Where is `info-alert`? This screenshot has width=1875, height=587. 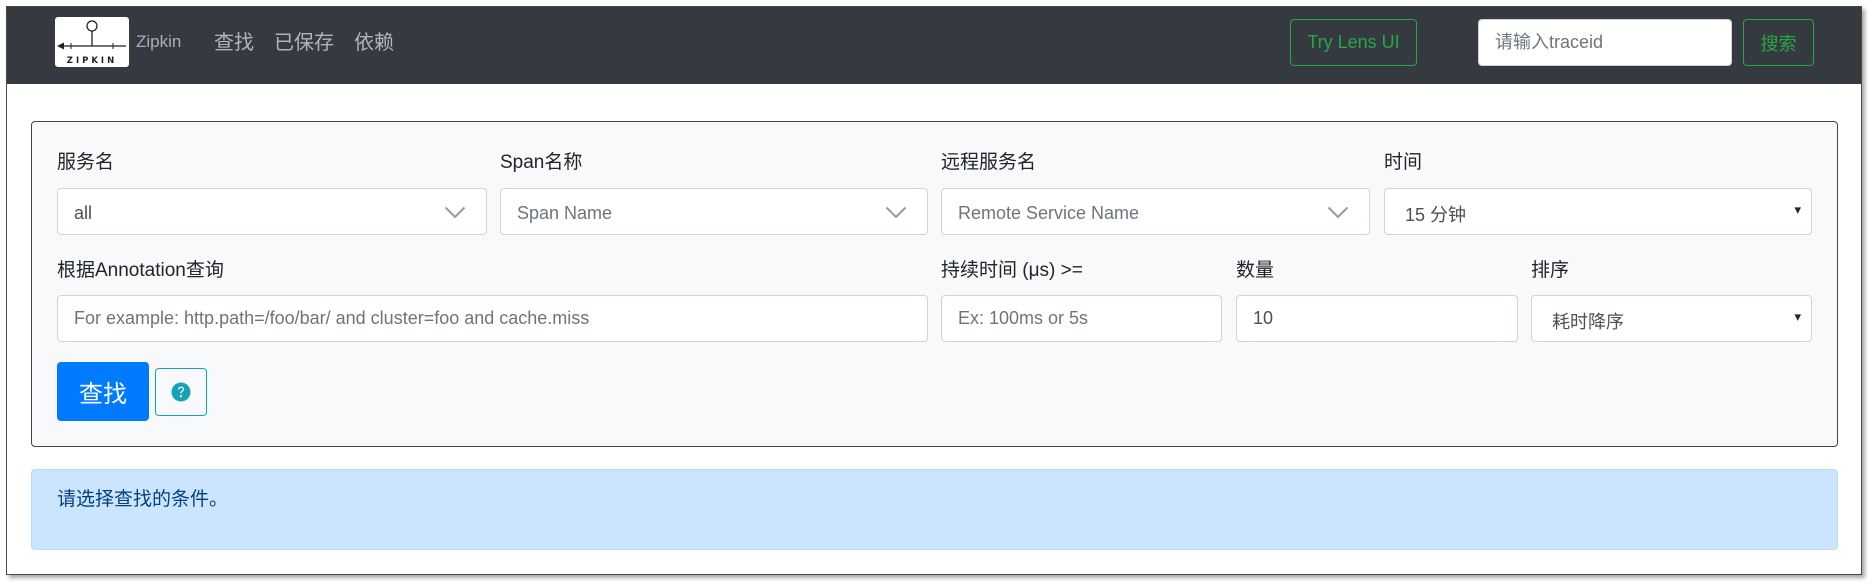
info-alert is located at coordinates (934, 509).